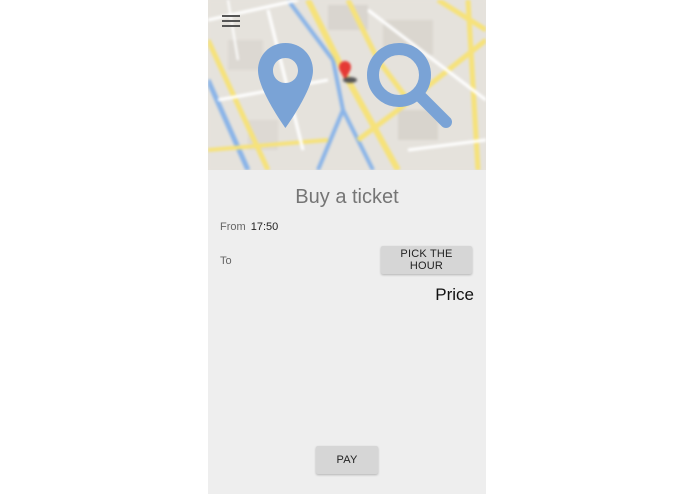  What do you see at coordinates (347, 85) in the screenshot?
I see `map-view` at bounding box center [347, 85].